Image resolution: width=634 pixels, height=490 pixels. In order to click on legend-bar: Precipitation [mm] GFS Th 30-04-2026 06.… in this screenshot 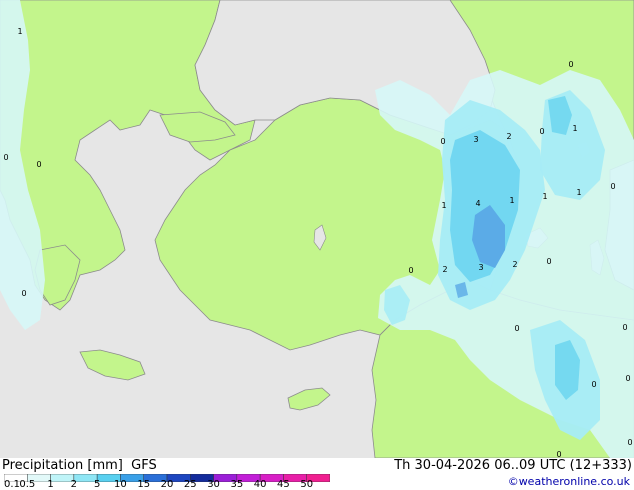, I will do `click(317, 474)`.